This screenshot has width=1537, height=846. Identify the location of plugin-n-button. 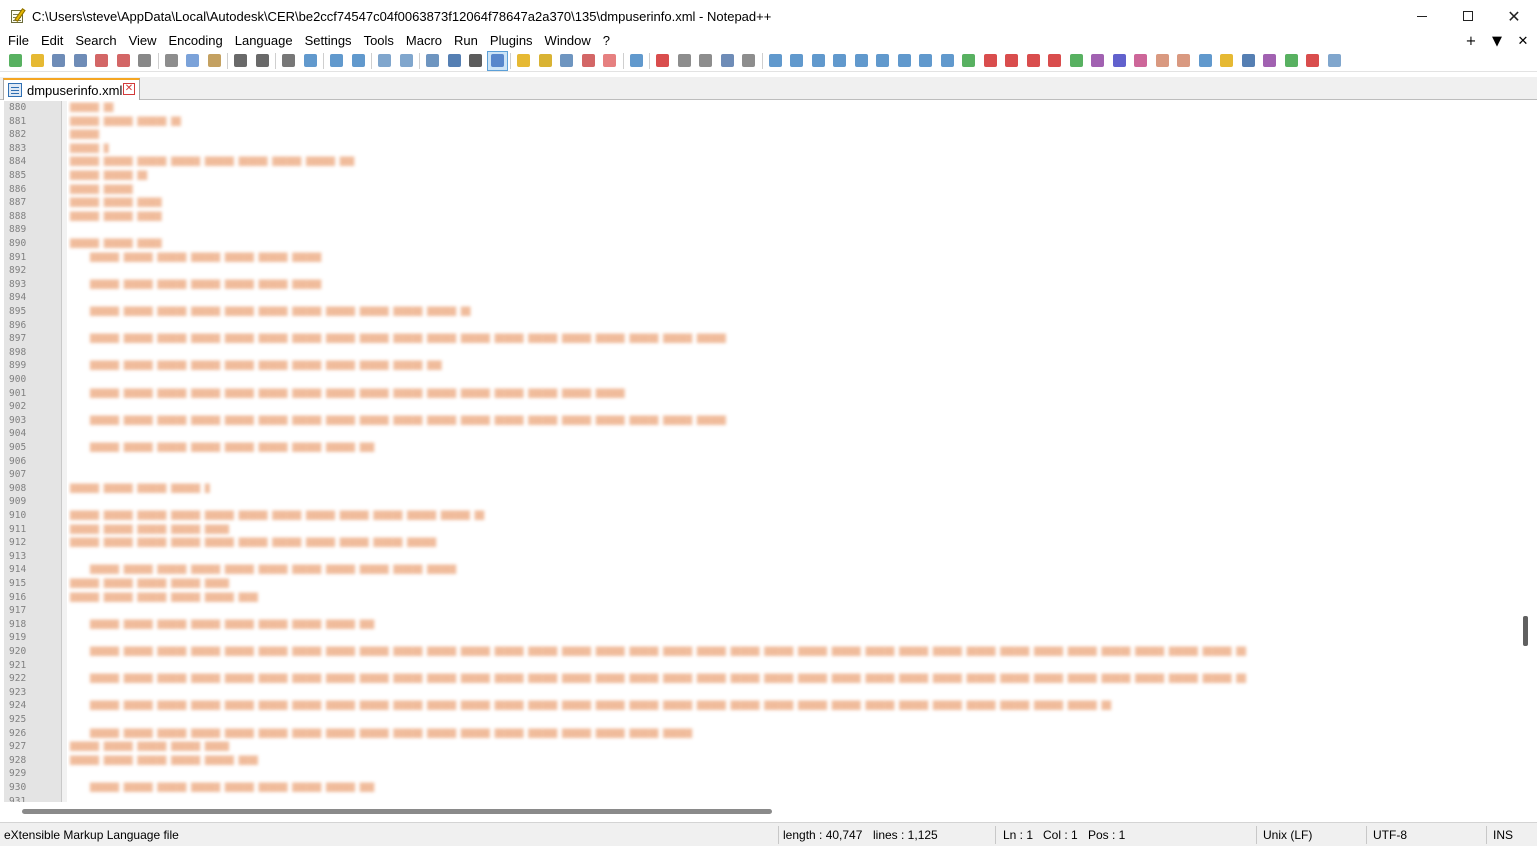
(1206, 61).